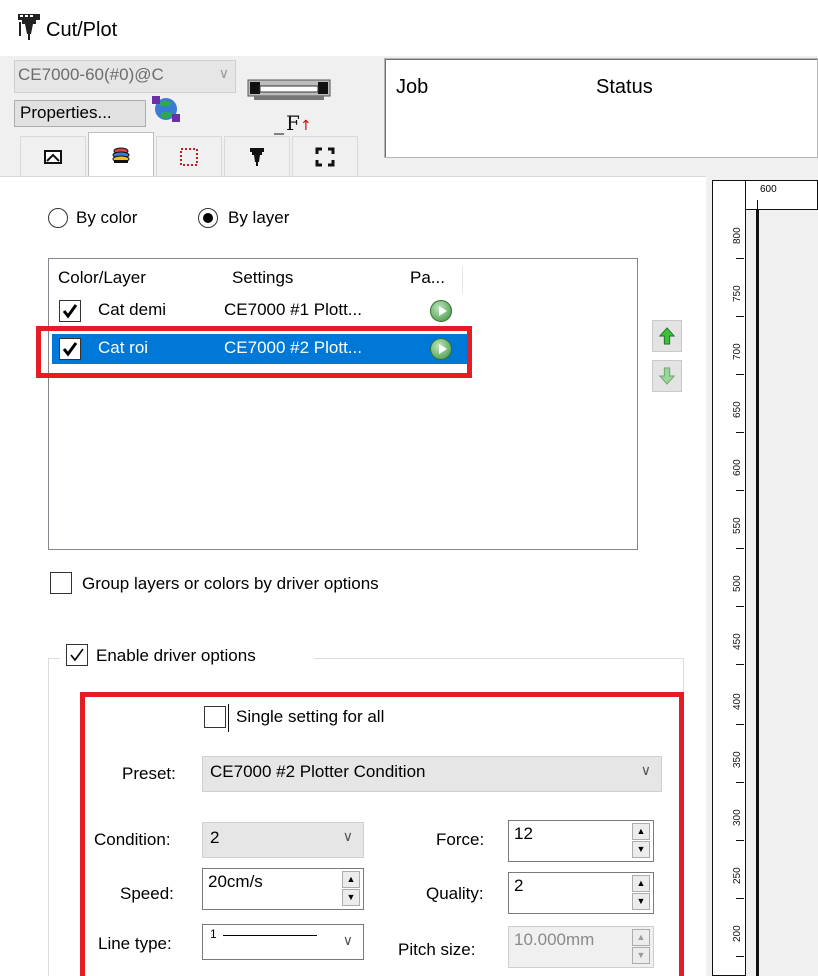  Describe the element at coordinates (737, 701) in the screenshot. I see `ruler-label: 400` at that location.